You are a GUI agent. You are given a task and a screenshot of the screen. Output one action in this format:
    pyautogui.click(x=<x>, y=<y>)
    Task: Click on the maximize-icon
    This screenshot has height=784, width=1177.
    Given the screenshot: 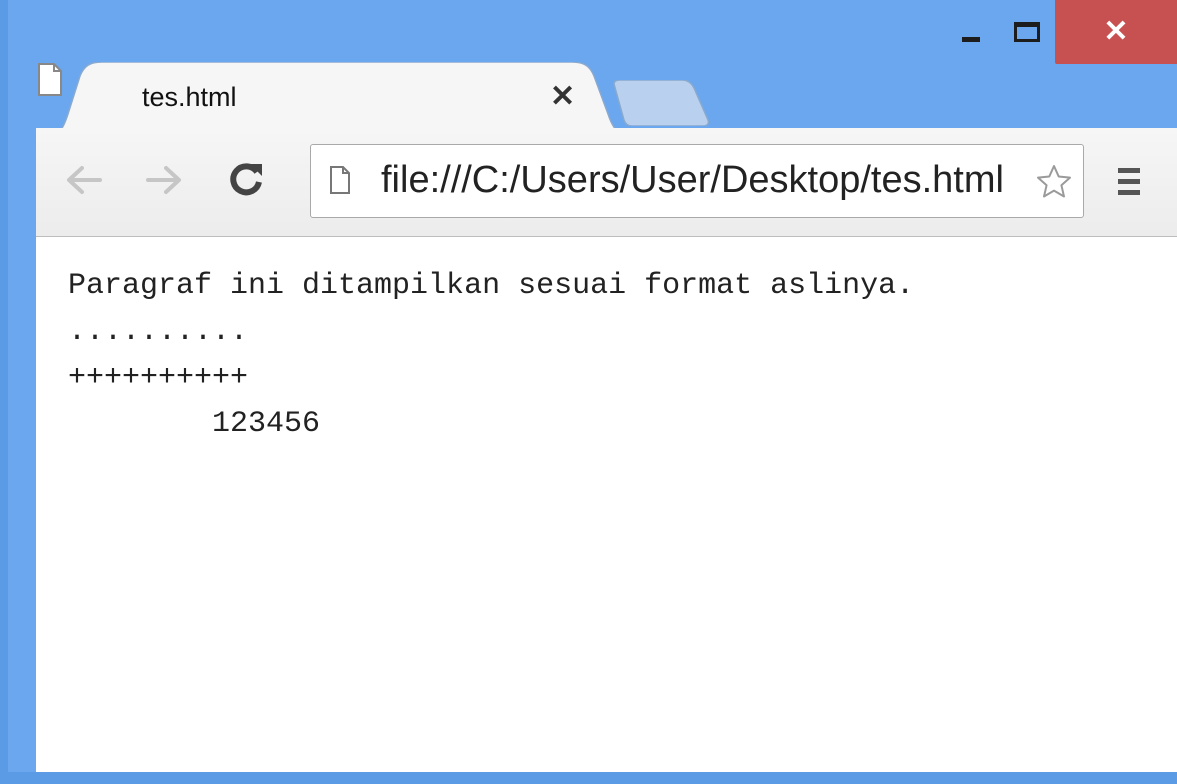 What is the action you would take?
    pyautogui.click(x=1027, y=32)
    